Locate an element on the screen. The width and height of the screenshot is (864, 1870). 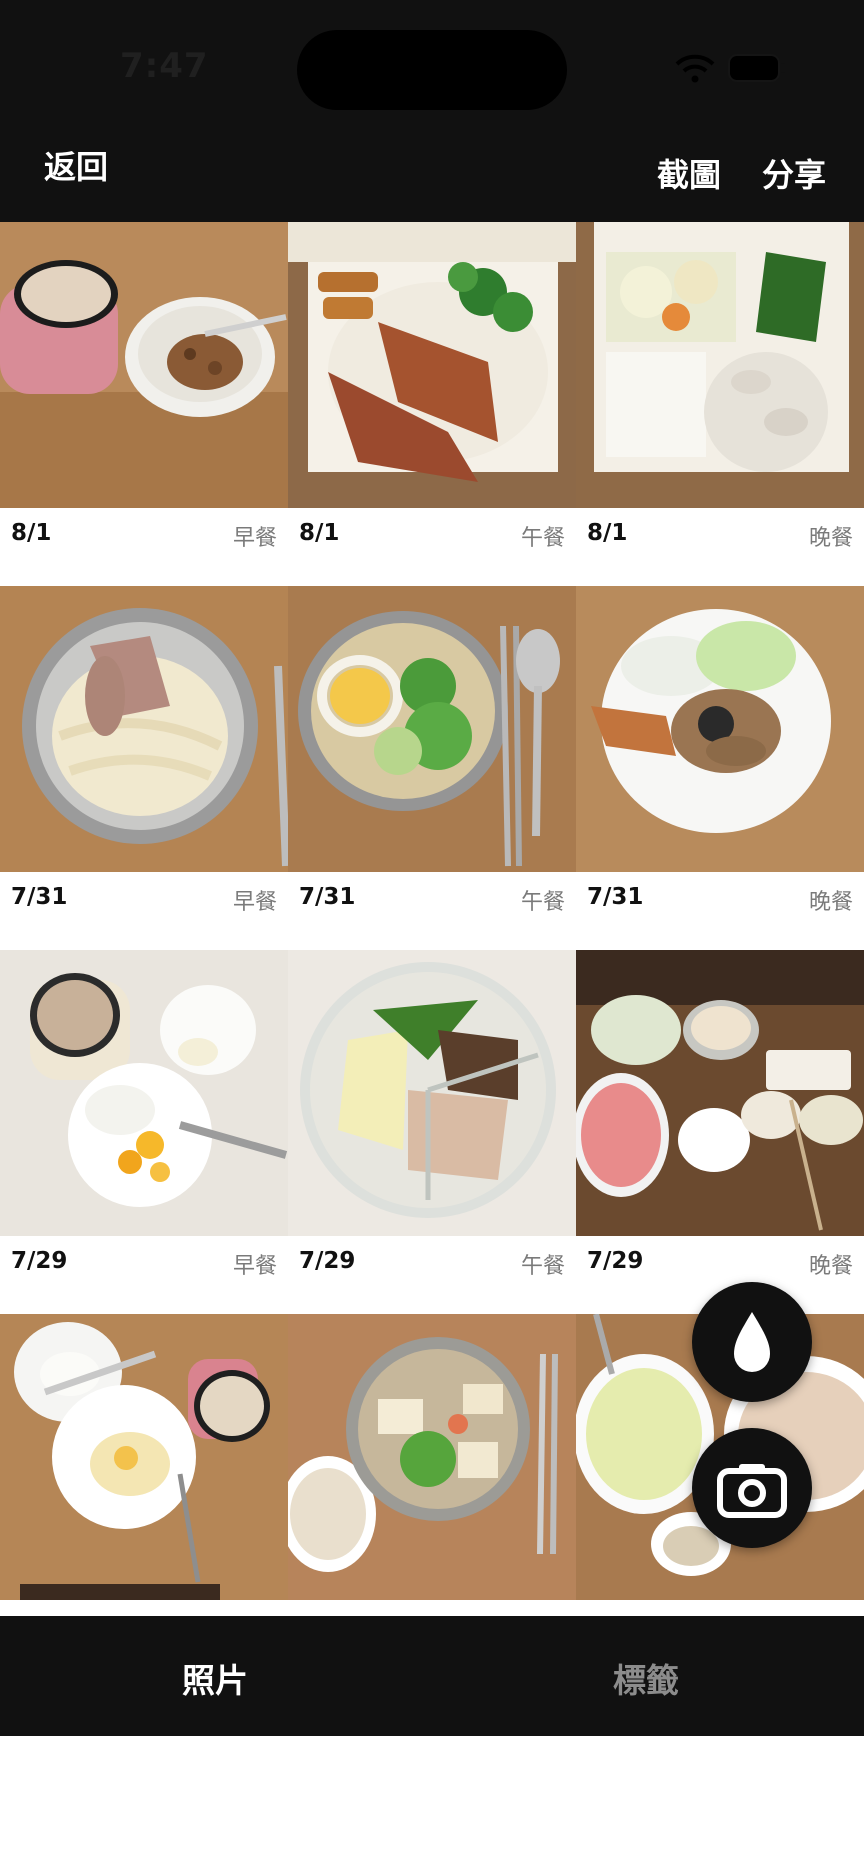
status-bar: 7:47 is located at coordinates (432, 55).